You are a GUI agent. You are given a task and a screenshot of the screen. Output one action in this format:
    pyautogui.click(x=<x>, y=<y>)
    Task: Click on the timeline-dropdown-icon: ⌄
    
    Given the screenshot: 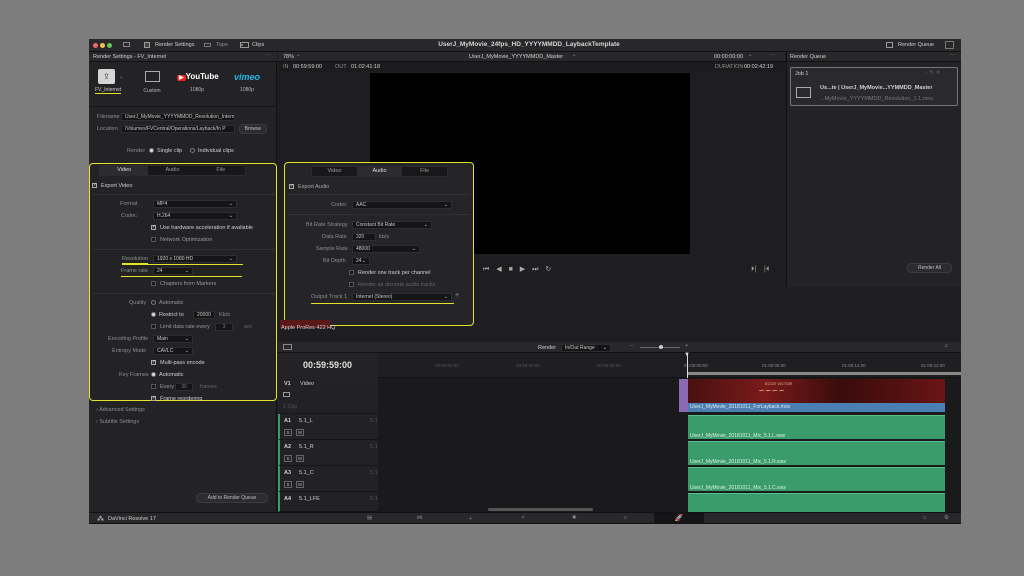 What is the action you would take?
    pyautogui.click(x=574, y=55)
    